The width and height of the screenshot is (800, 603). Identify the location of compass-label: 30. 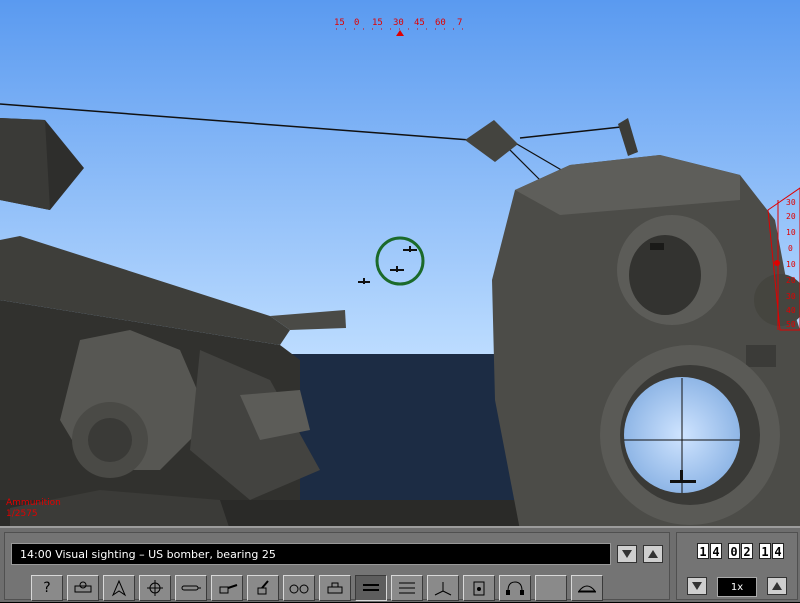
(398, 23).